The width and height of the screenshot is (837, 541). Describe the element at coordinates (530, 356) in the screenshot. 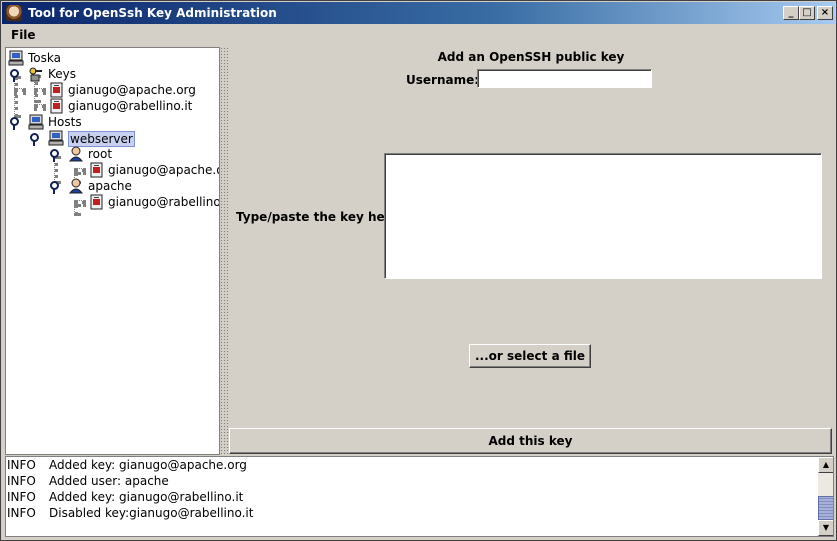

I see `select-file-button: ...or select a file` at that location.